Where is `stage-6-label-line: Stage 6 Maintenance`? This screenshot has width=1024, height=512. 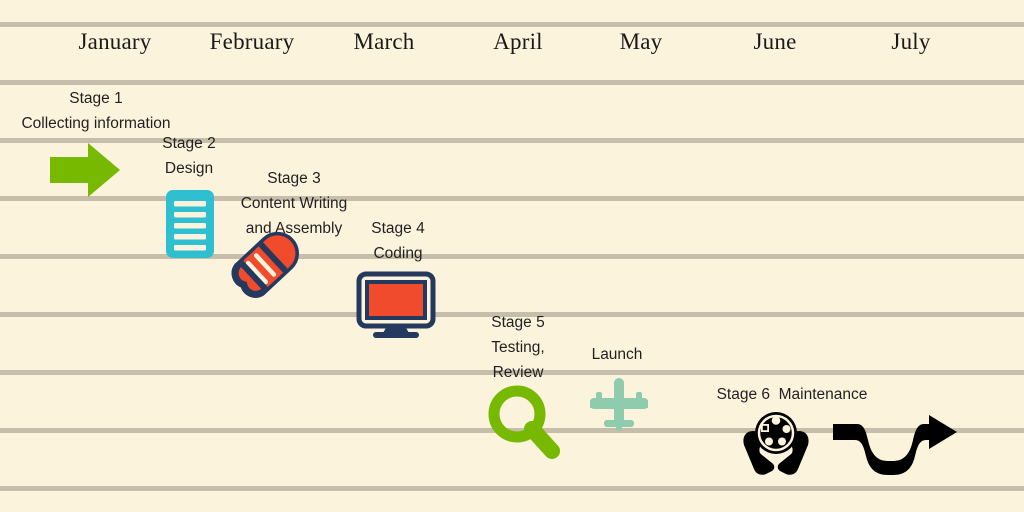
stage-6-label-line: Stage 6 Maintenance is located at coordinates (792, 394).